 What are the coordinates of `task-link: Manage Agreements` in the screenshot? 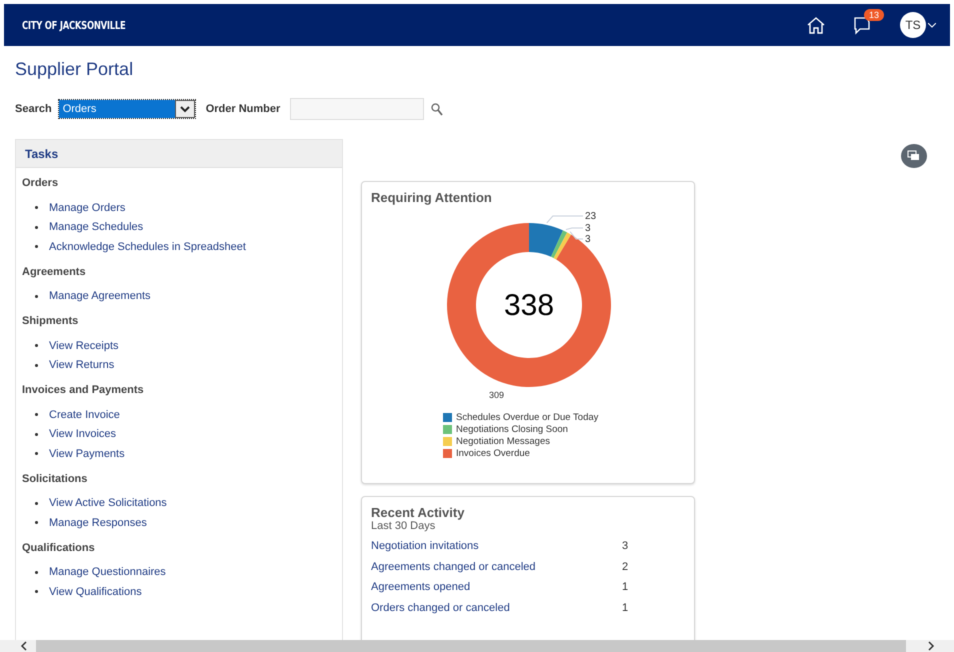 It's located at (100, 296).